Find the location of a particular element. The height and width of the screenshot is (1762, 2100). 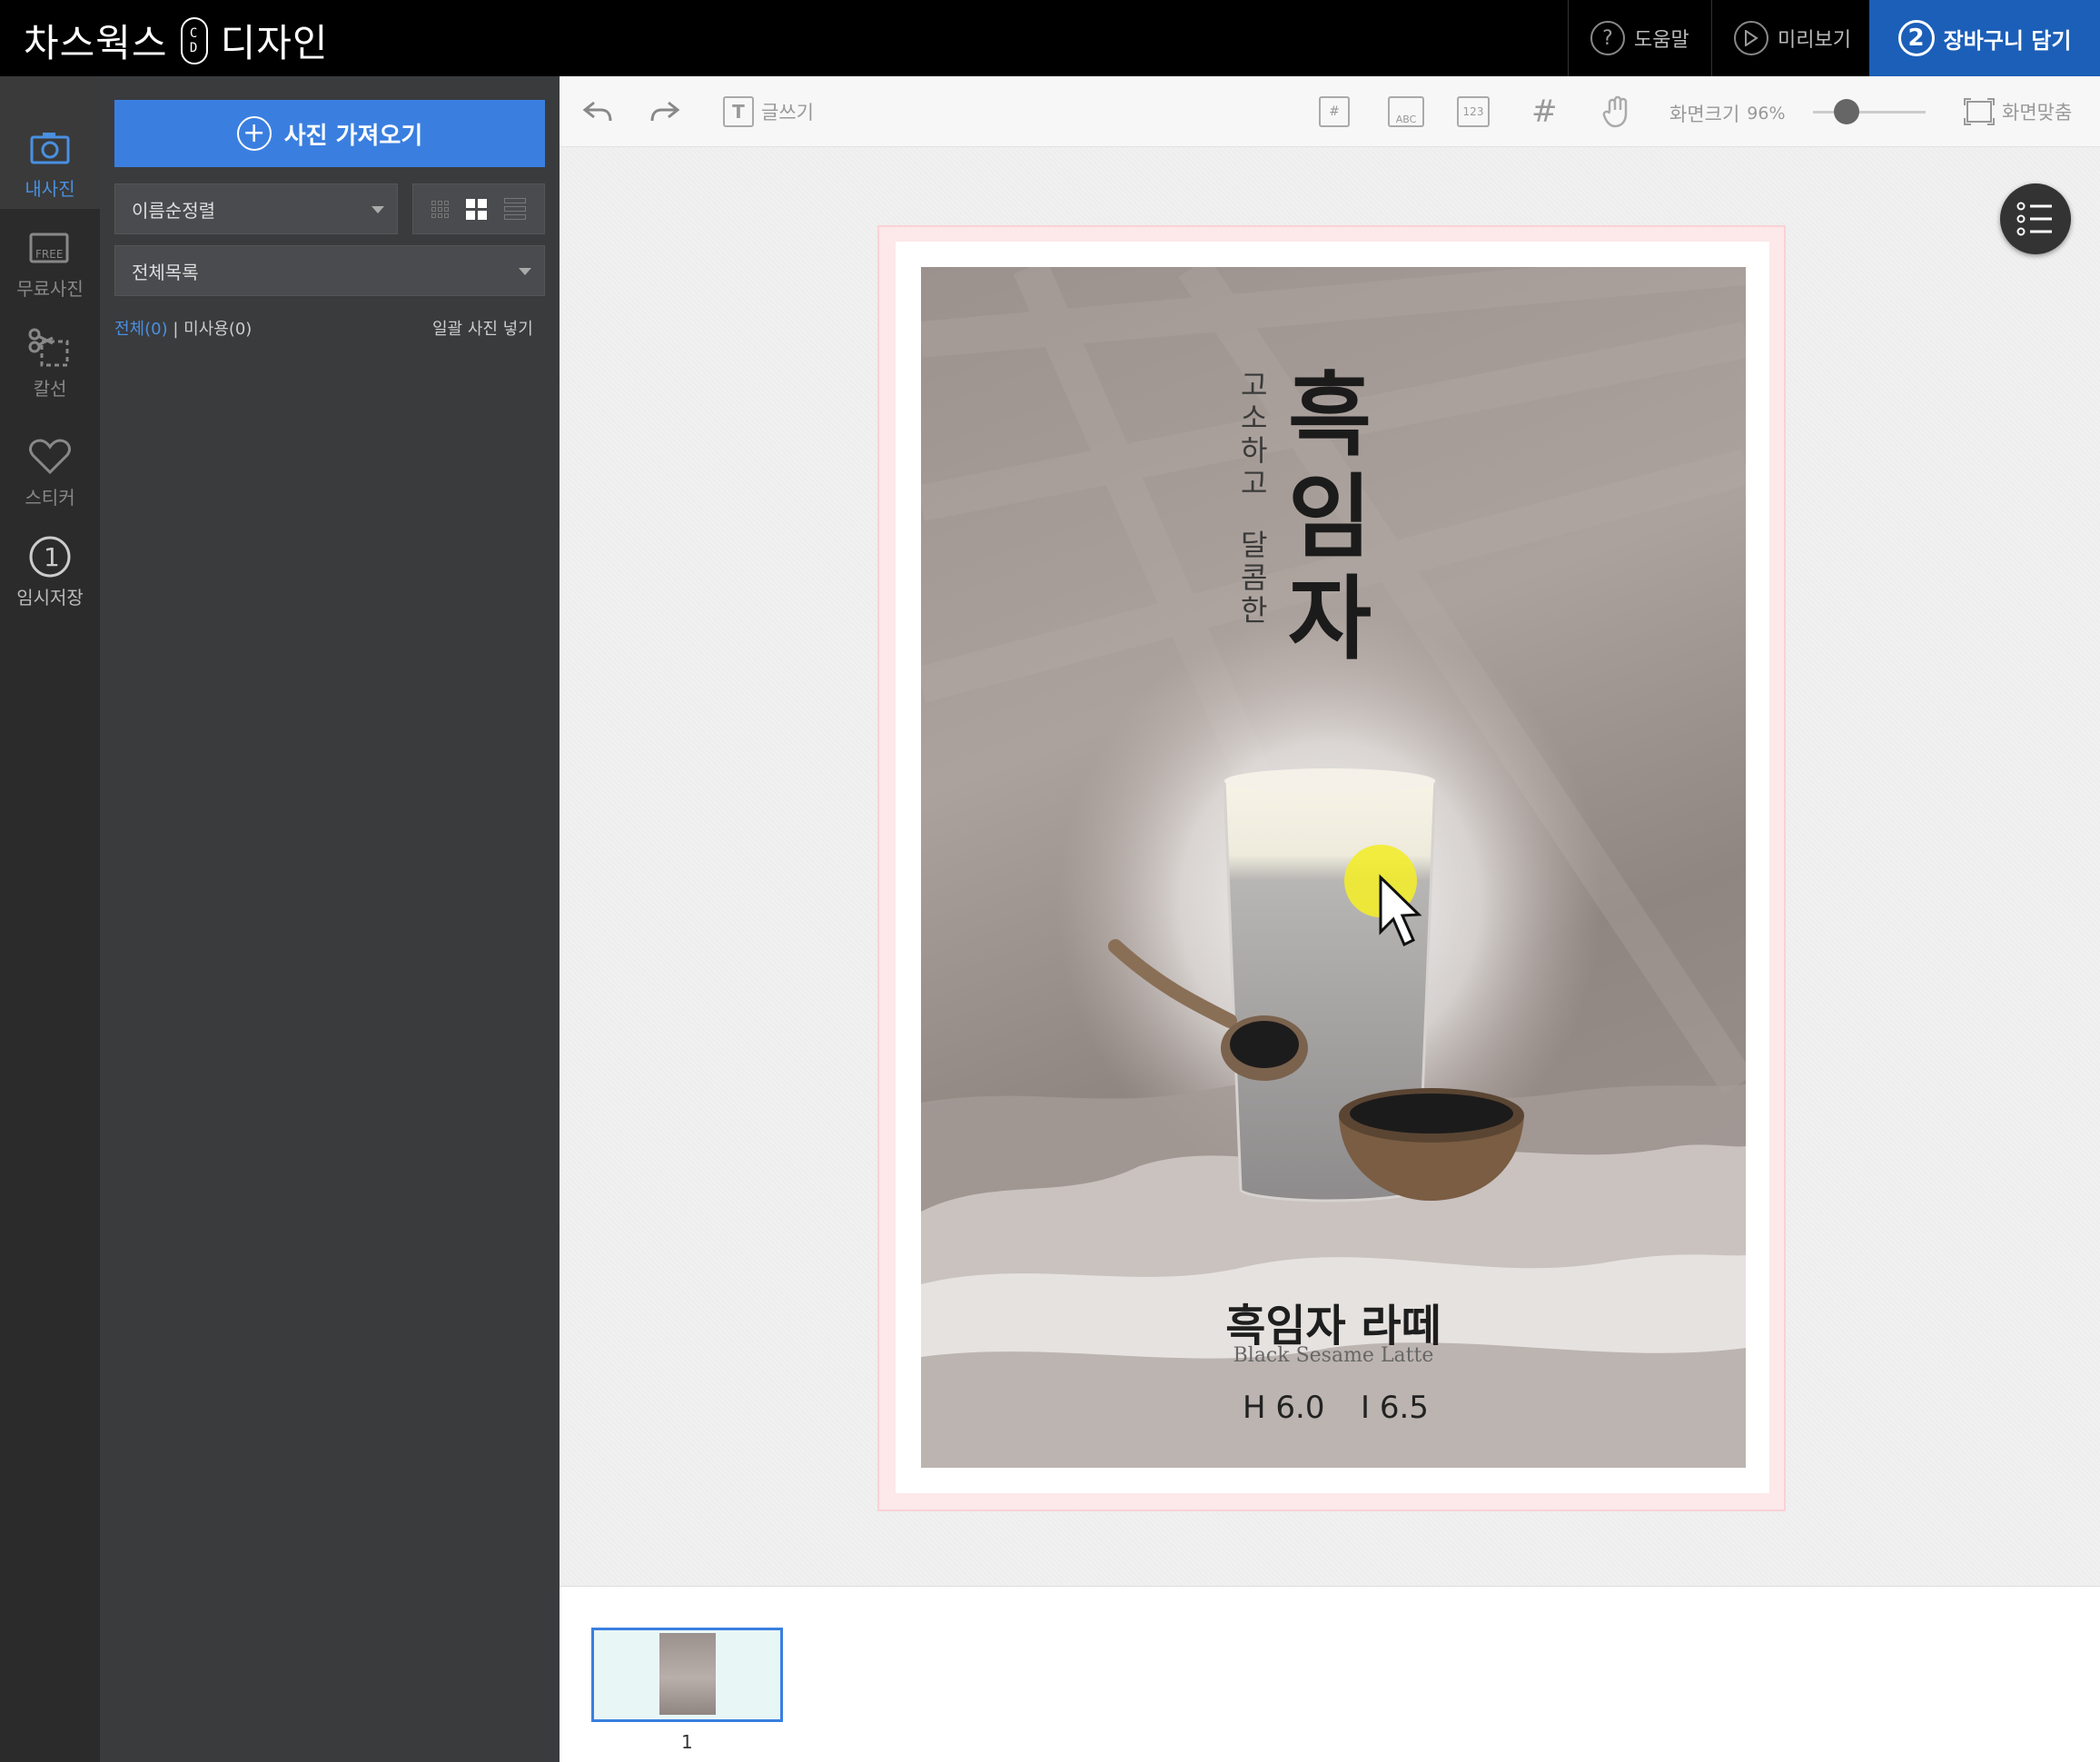

product-name-en: Black Sesame Latte is located at coordinates (1333, 1355).